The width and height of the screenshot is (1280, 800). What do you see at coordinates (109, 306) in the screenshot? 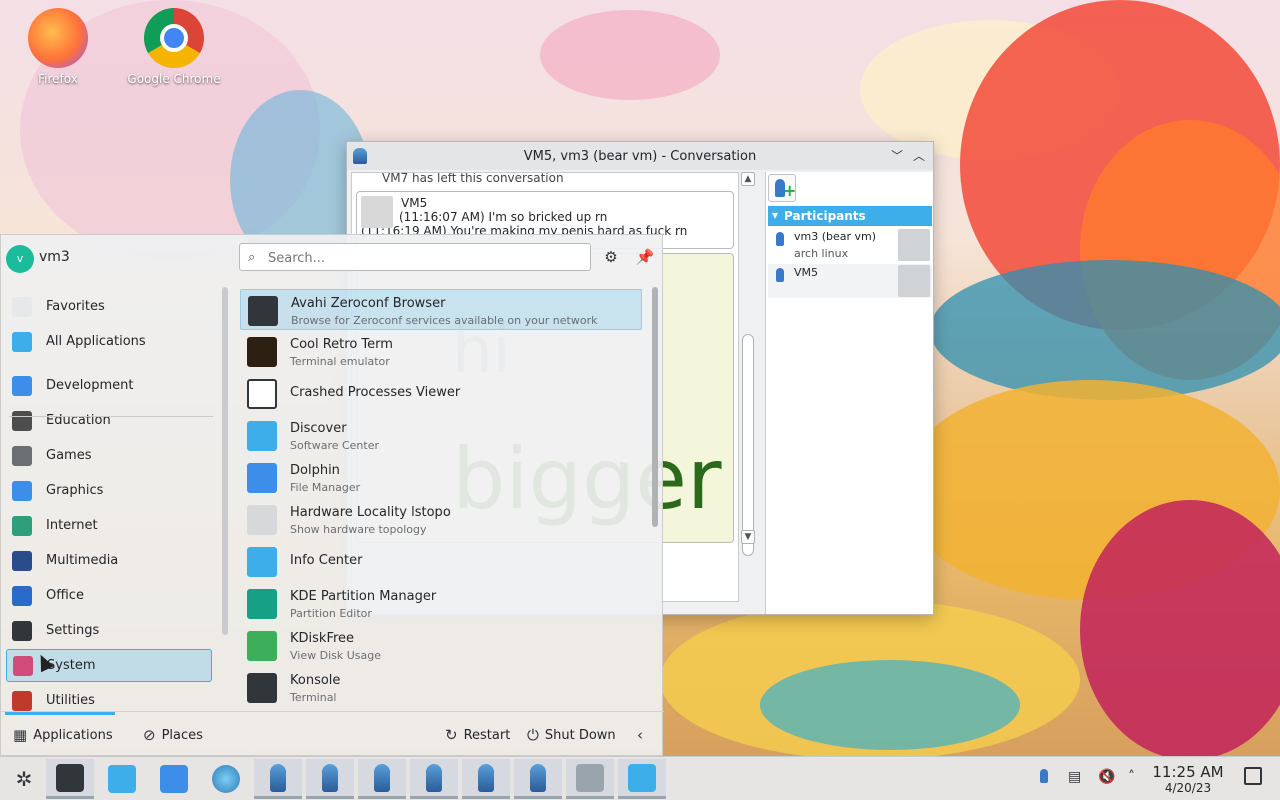
I see `category-favorites: Favorites` at bounding box center [109, 306].